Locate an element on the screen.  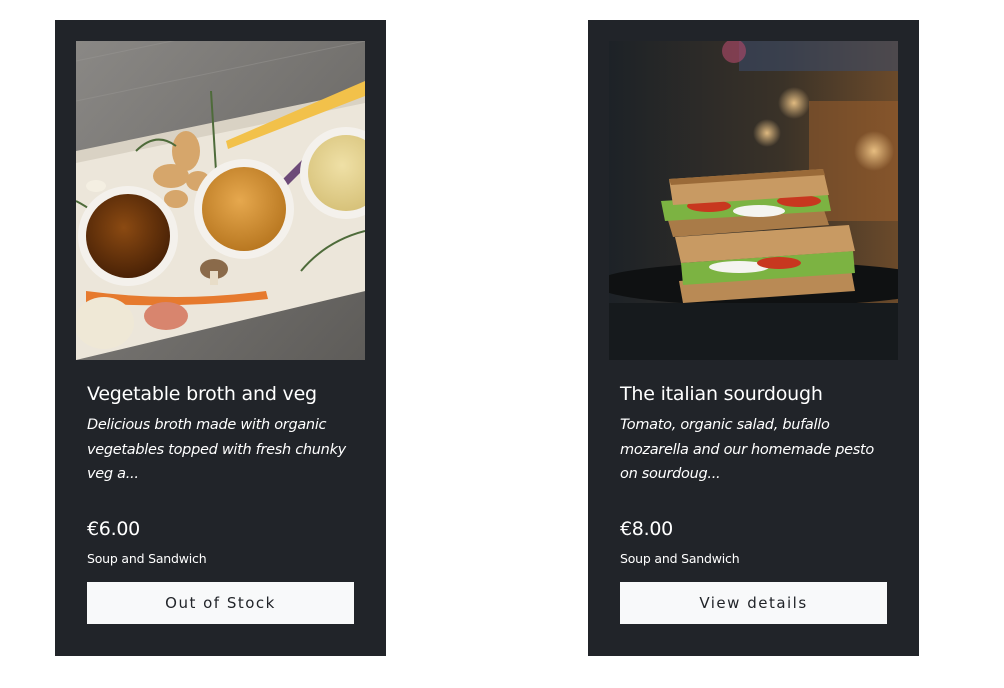
sandwich-photo is located at coordinates (753, 200).